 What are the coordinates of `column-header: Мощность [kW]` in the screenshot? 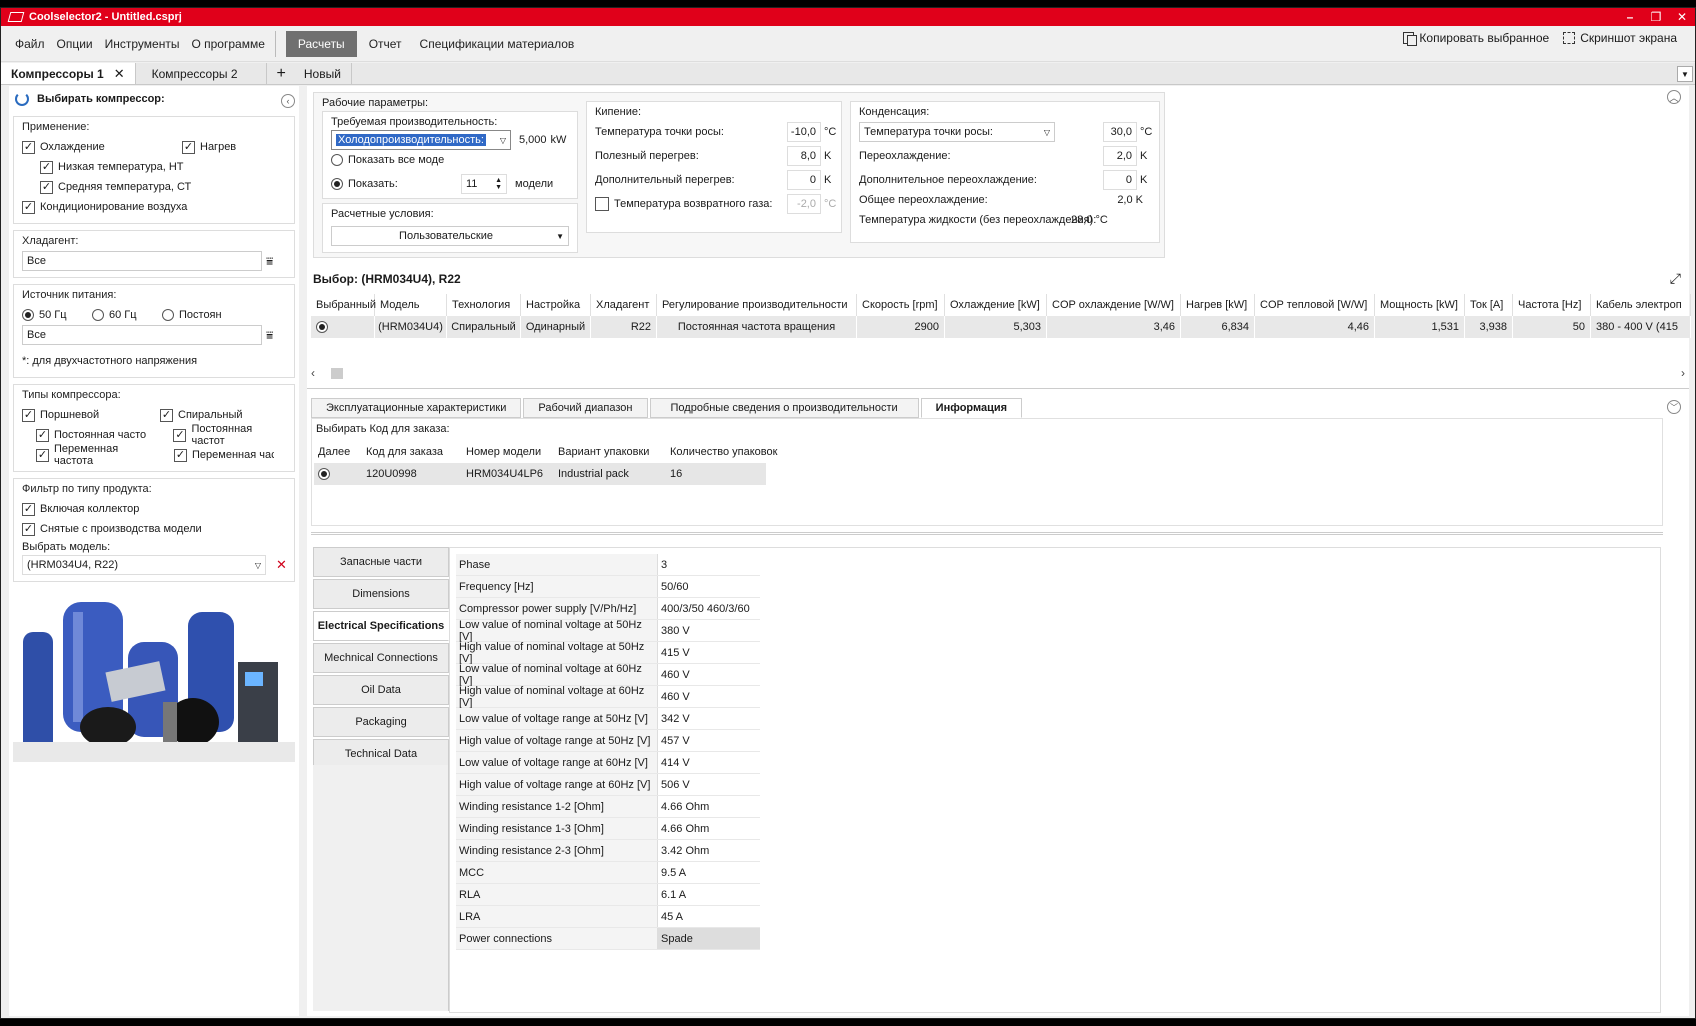 It's located at (1420, 305).